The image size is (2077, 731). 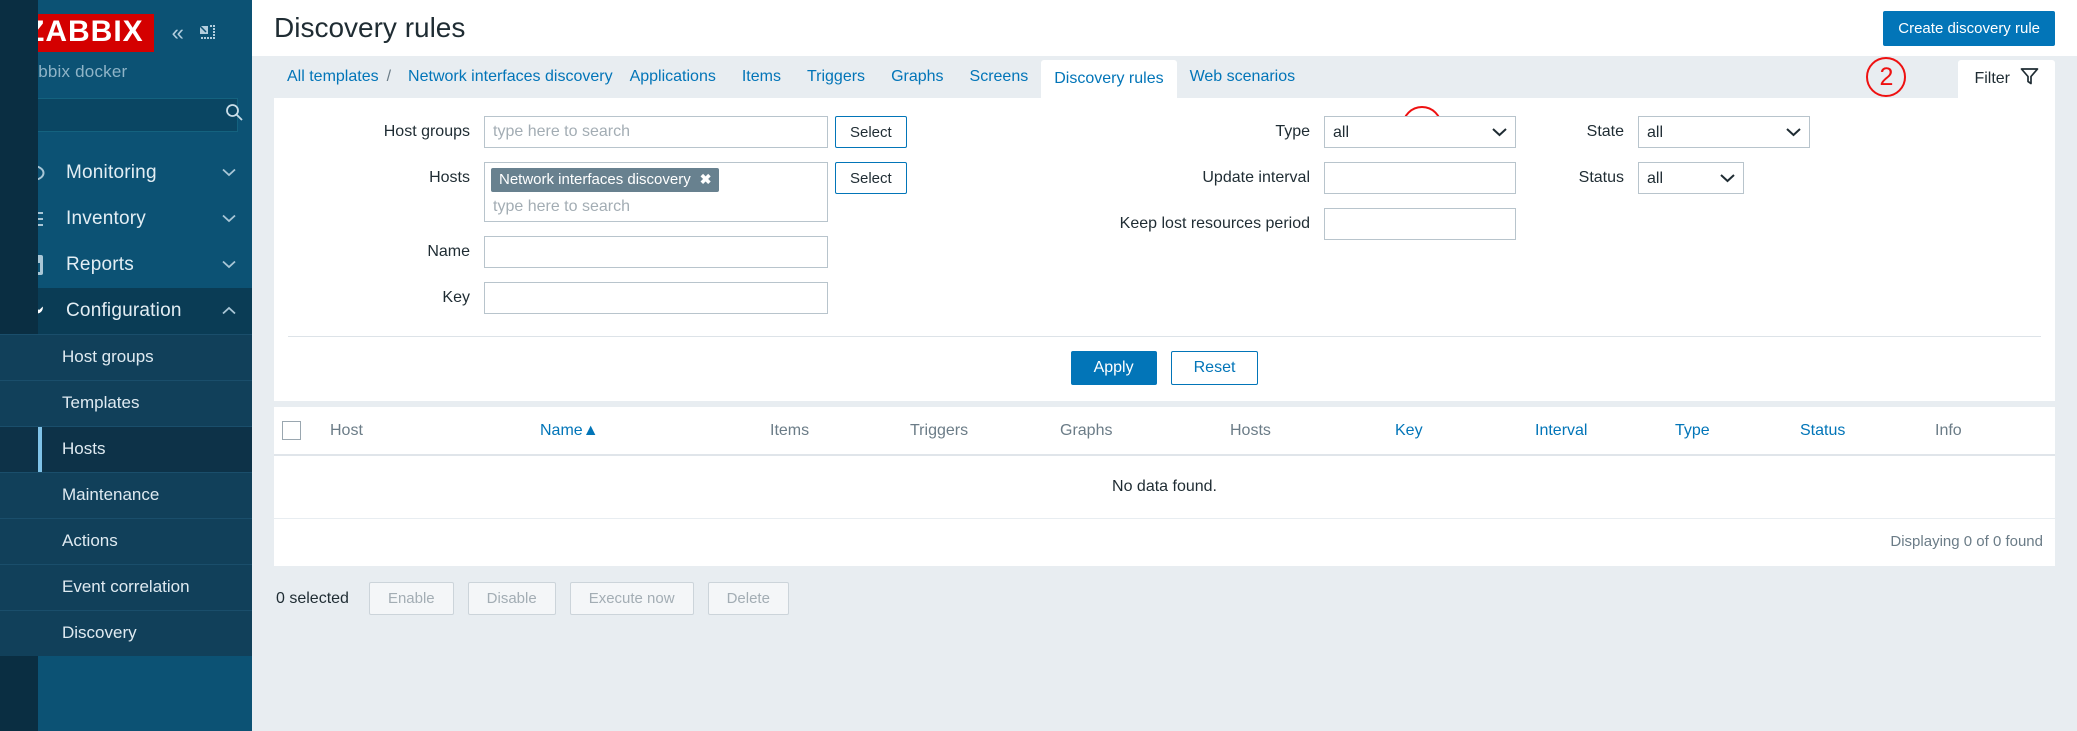 I want to click on filter-label: Filter, so click(x=1992, y=78).